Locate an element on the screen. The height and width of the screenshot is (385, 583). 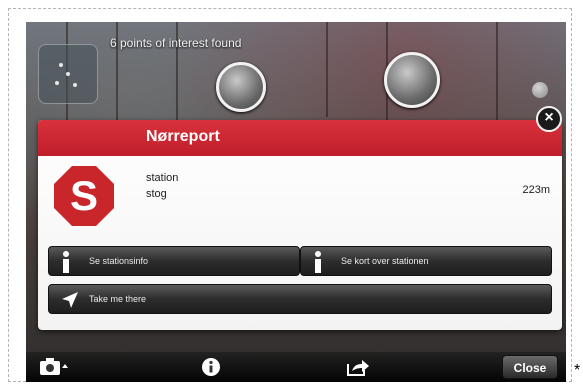
station-info-label: Se stationsinfo is located at coordinates (119, 261).